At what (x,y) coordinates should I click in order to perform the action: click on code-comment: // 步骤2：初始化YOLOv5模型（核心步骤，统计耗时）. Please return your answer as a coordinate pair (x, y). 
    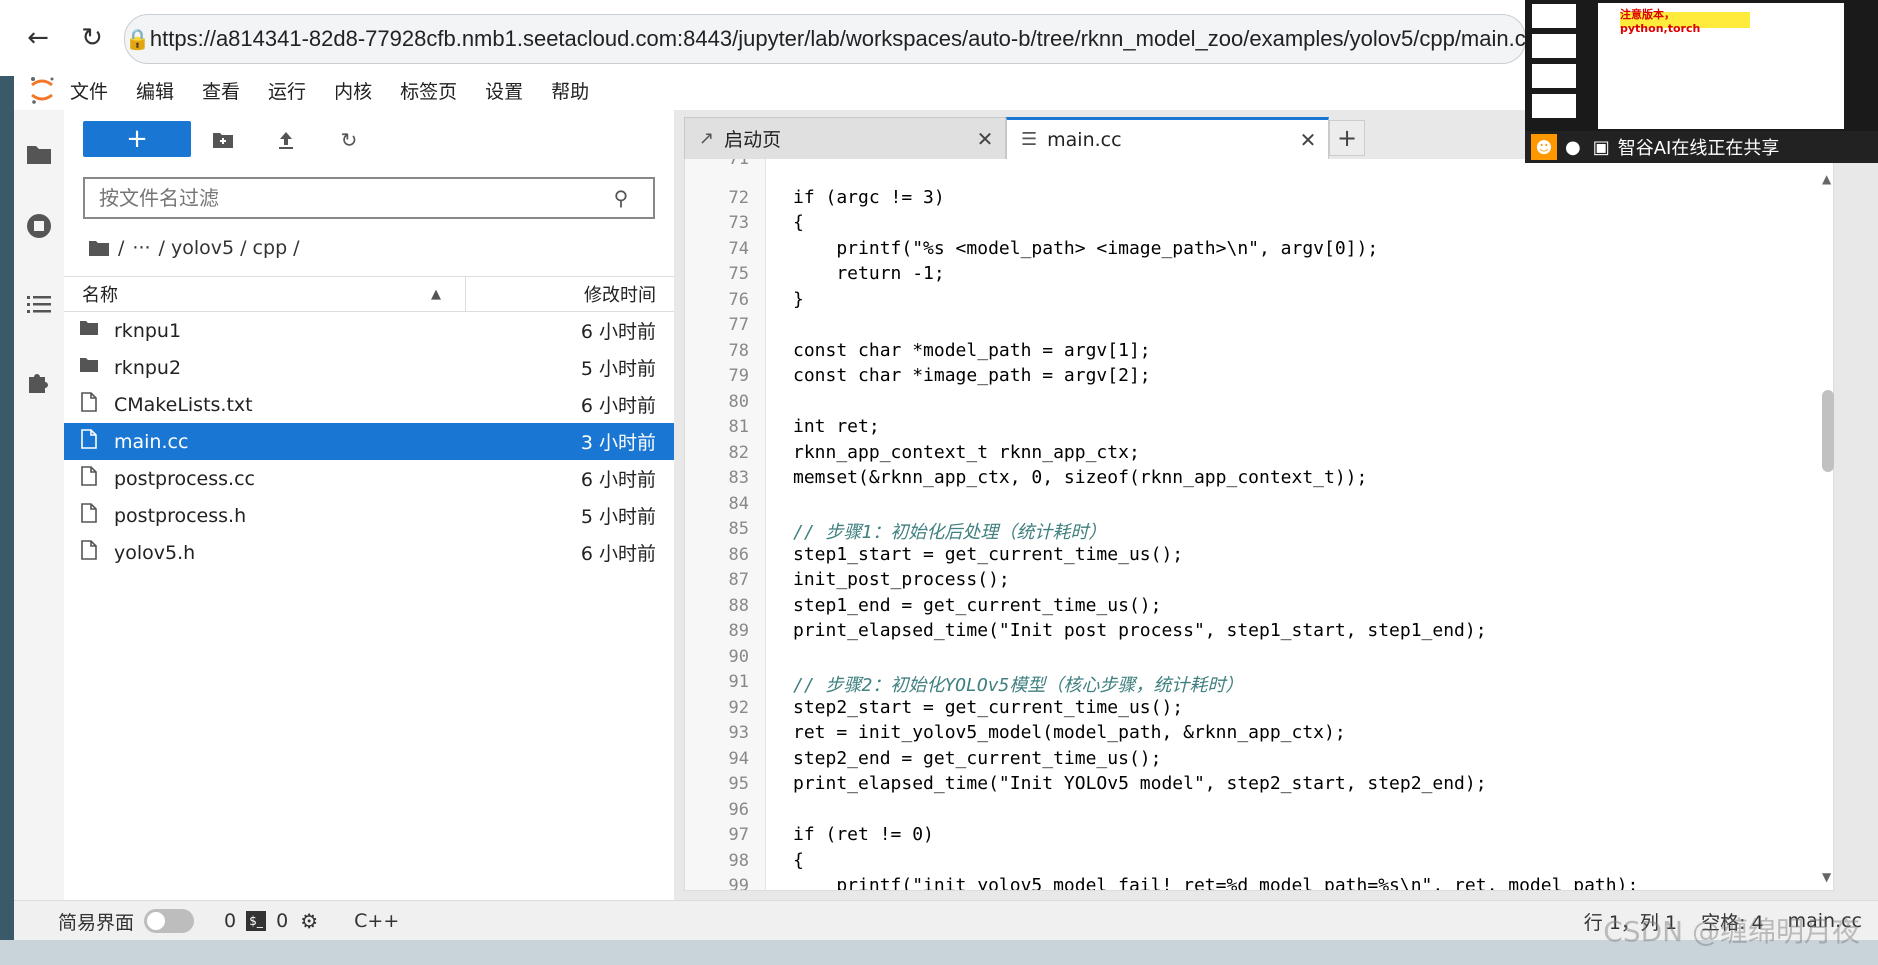
    Looking at the image, I should click on (1018, 685).